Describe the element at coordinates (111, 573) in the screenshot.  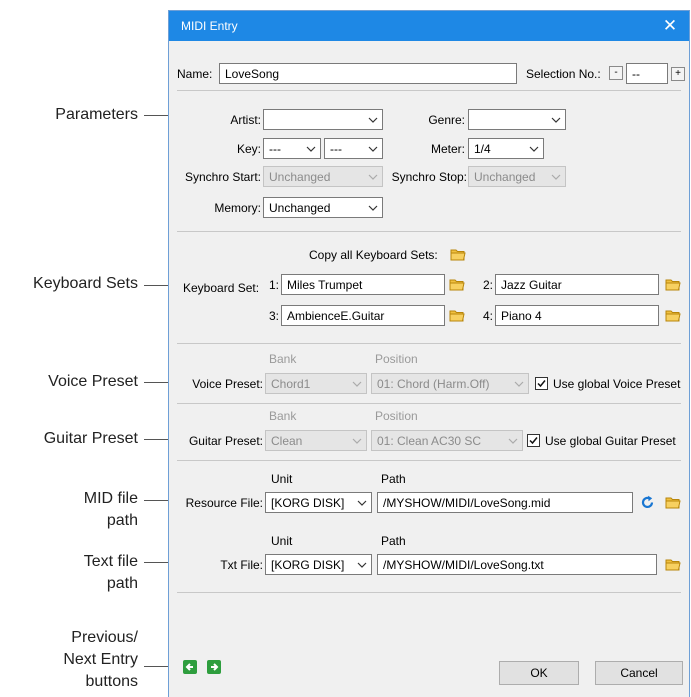
I see `callout-text-file-path: Text file path` at that location.